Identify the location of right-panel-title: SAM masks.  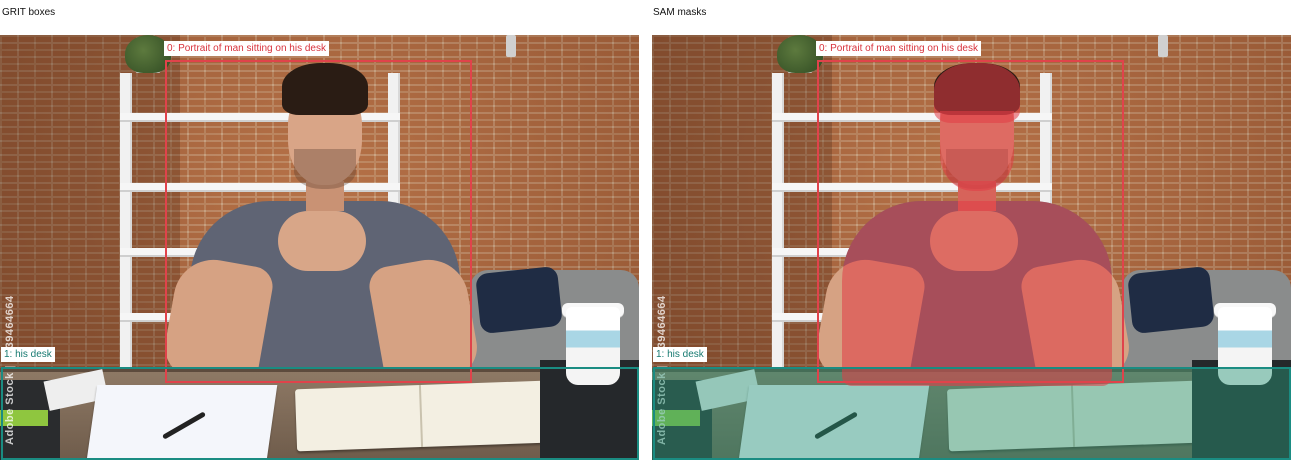
(680, 12).